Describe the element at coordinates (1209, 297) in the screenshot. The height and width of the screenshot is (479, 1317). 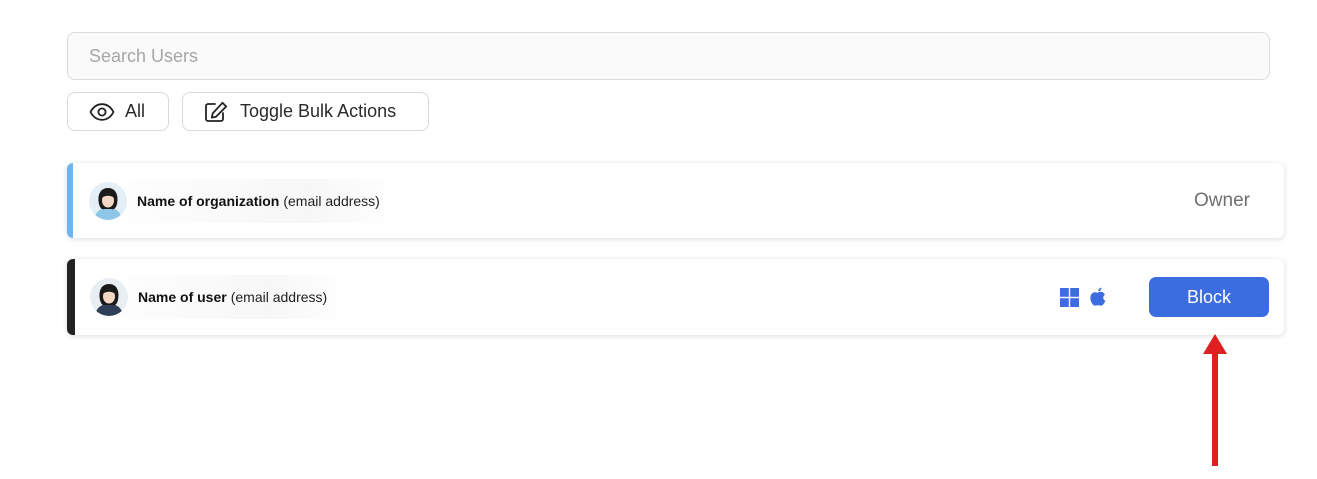
I see `block-button: Block` at that location.